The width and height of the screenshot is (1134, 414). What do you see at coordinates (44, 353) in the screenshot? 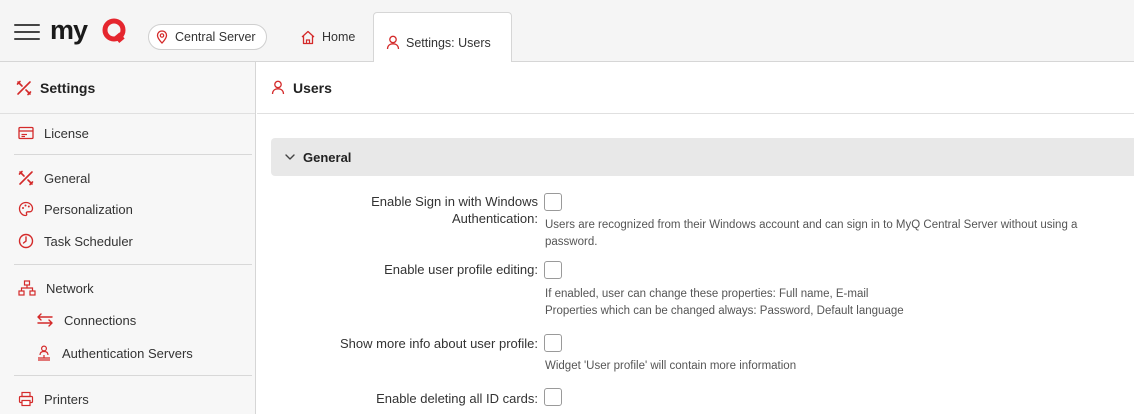
I see `auth-server-icon` at bounding box center [44, 353].